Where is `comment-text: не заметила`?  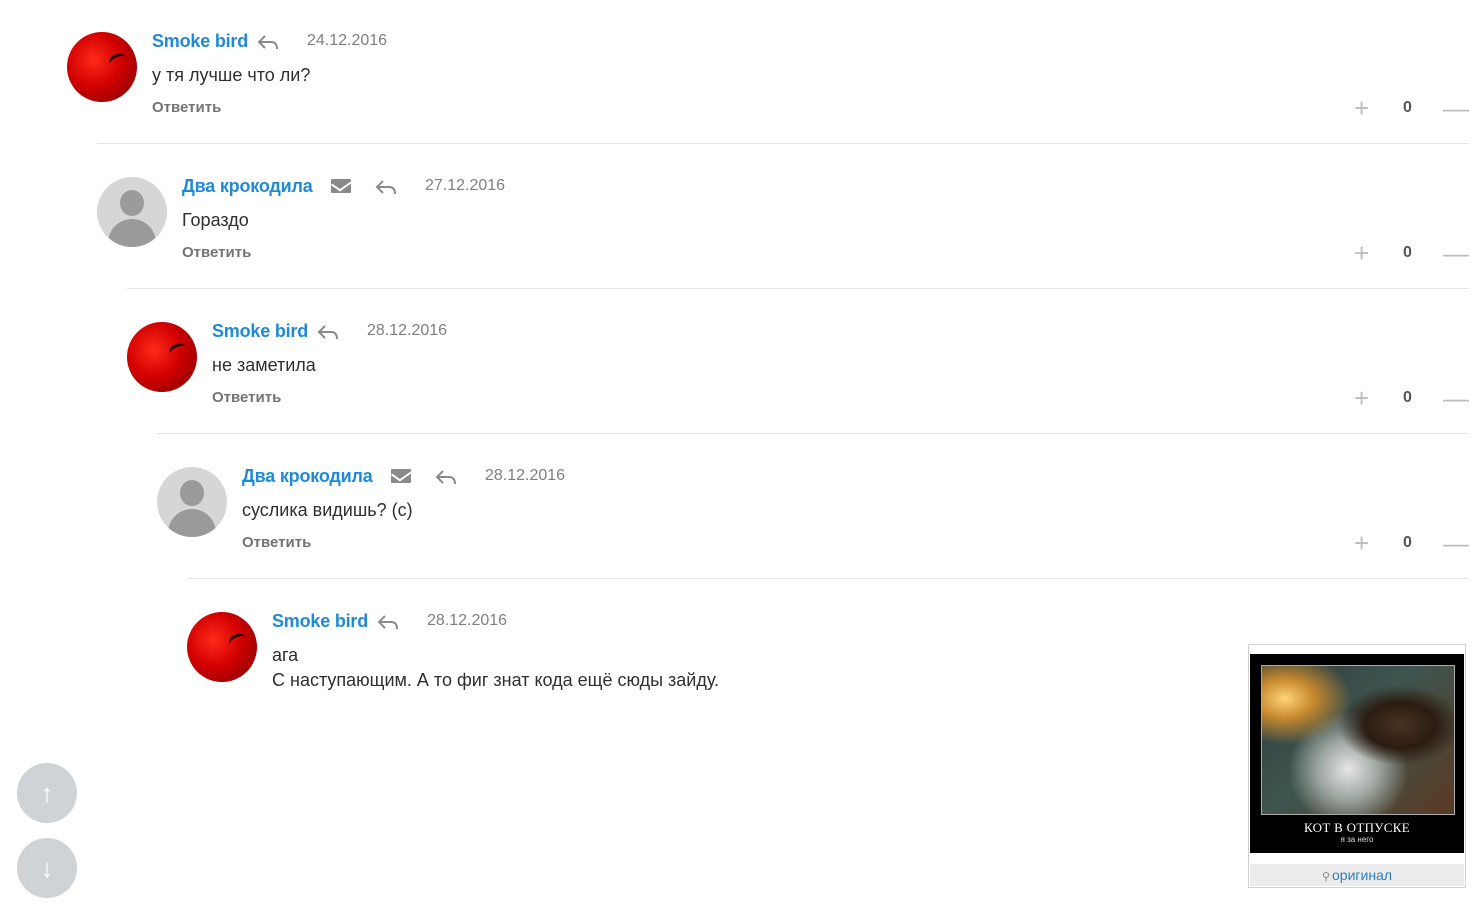 comment-text: не заметила is located at coordinates (264, 365).